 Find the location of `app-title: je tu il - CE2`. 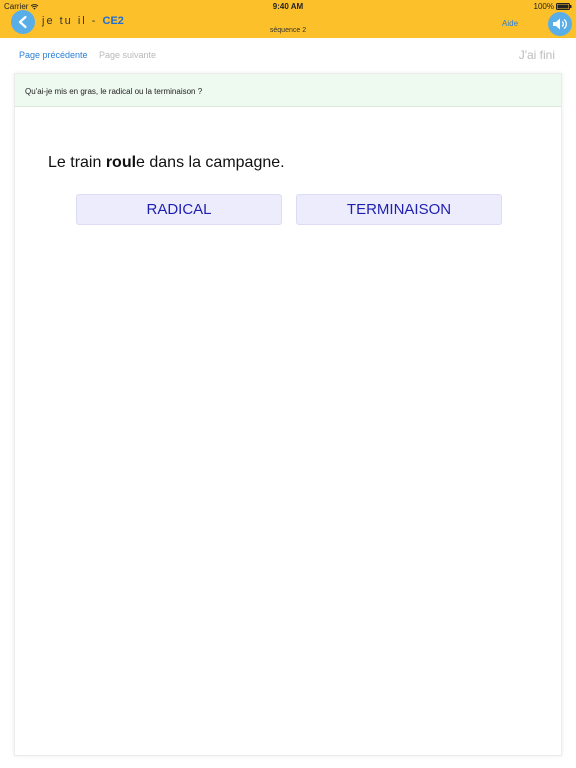

app-title: je tu il - CE2 is located at coordinates (83, 21).